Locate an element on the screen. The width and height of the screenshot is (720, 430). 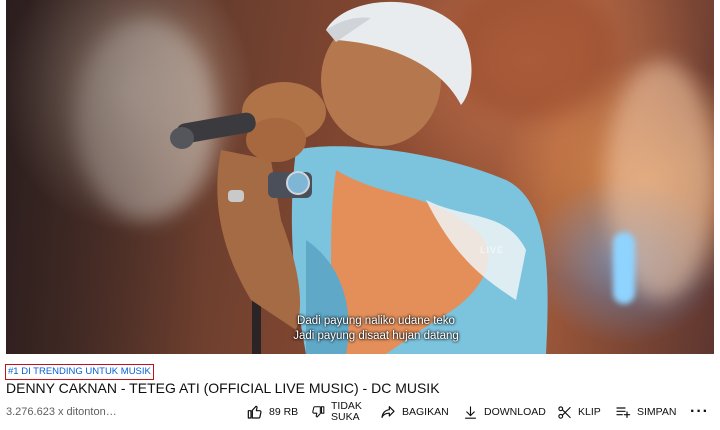
save-button: SIMPAN is located at coordinates (645, 412).